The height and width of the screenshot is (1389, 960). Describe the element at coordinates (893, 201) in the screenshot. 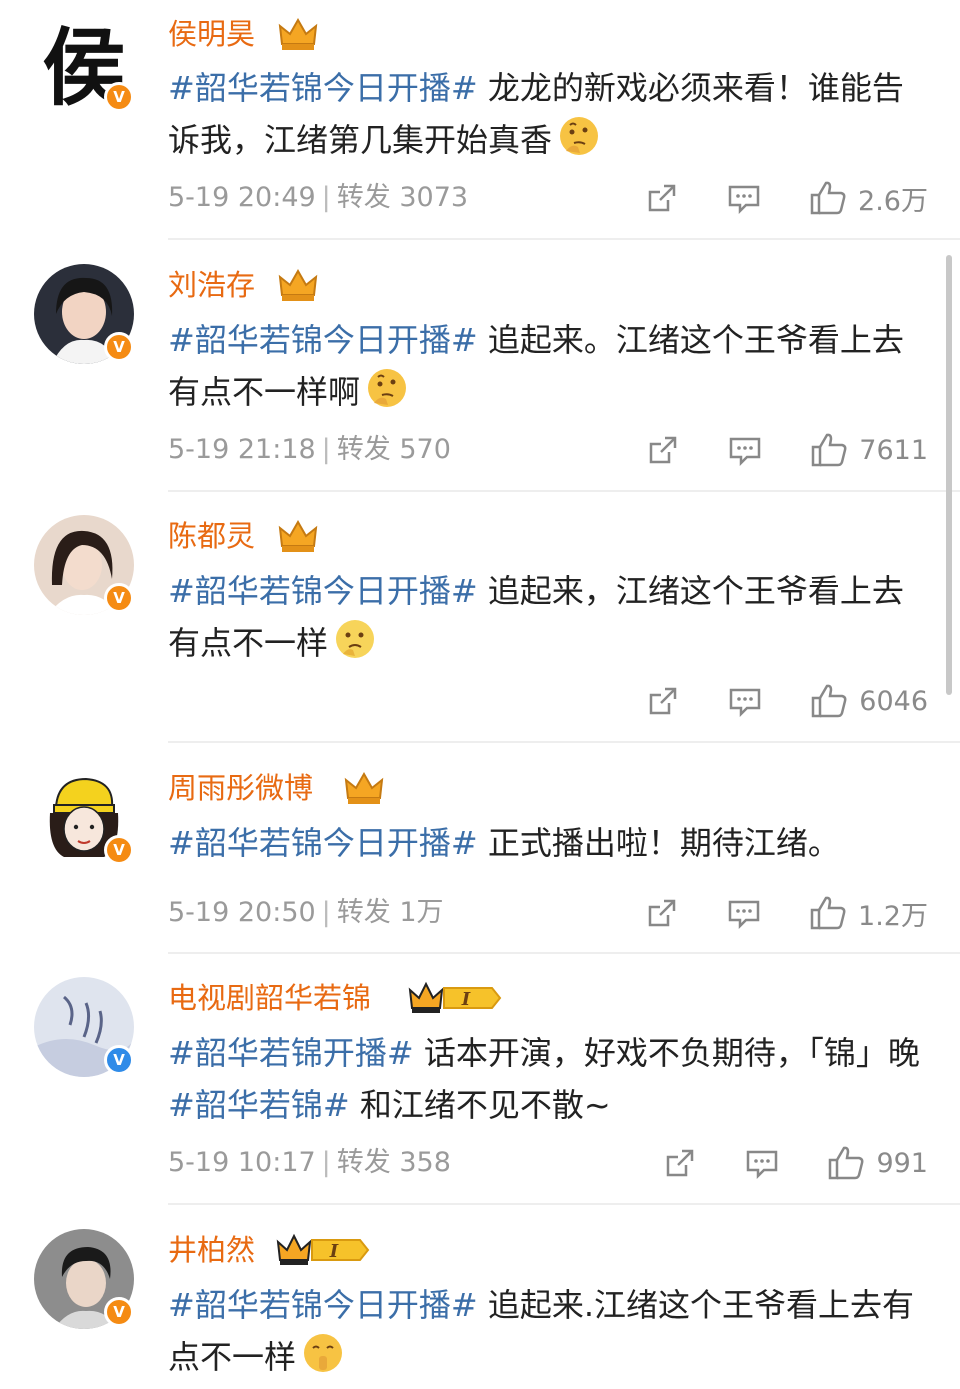

I see `like-count: 2.6万` at that location.